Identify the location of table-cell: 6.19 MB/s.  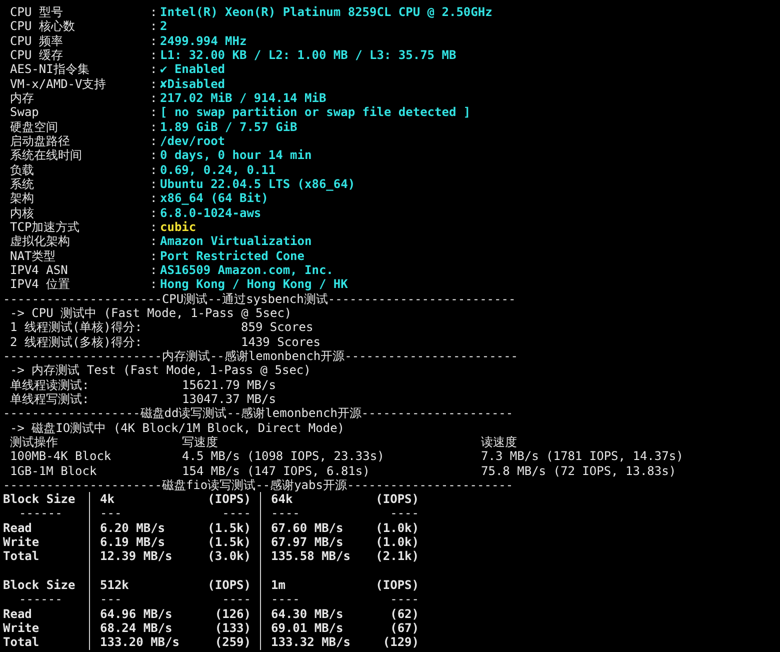
(133, 542).